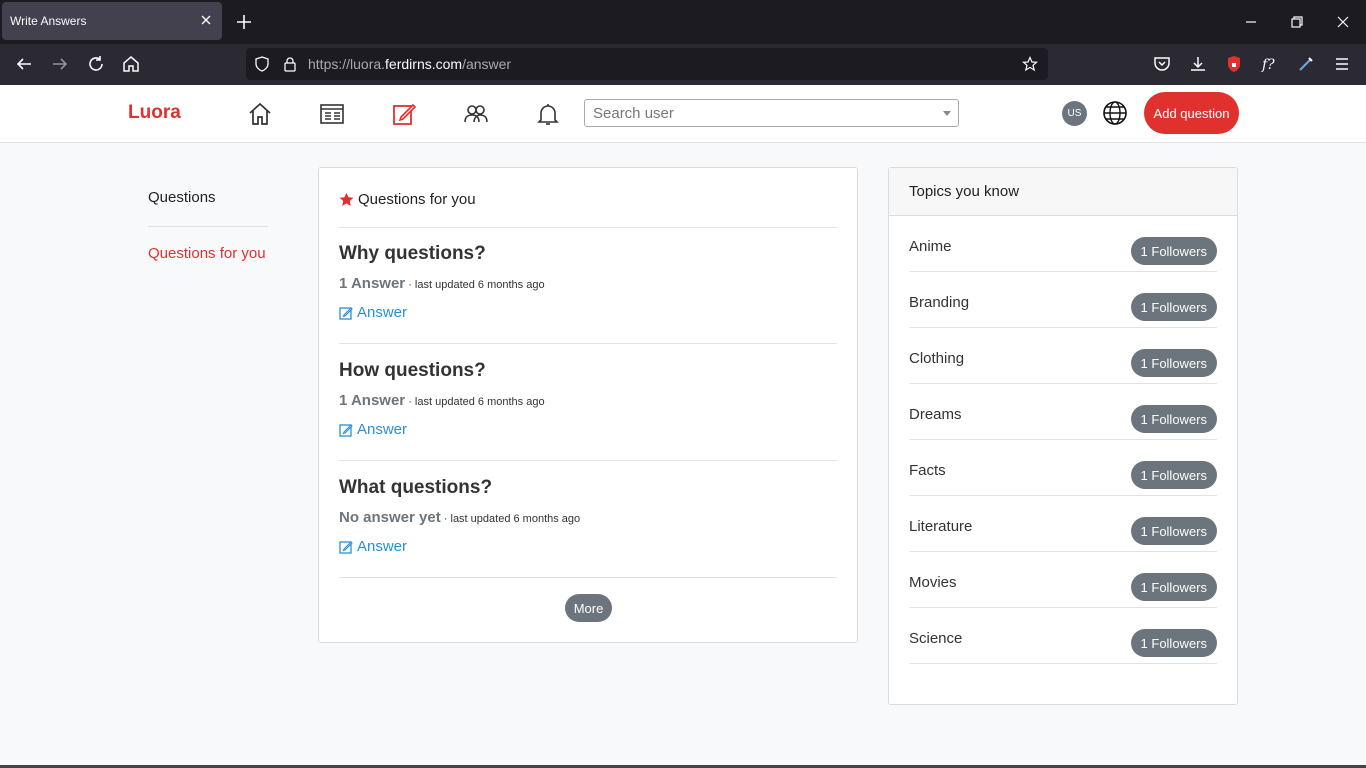  Describe the element at coordinates (939, 302) in the screenshot. I see `topic-name: Branding` at that location.